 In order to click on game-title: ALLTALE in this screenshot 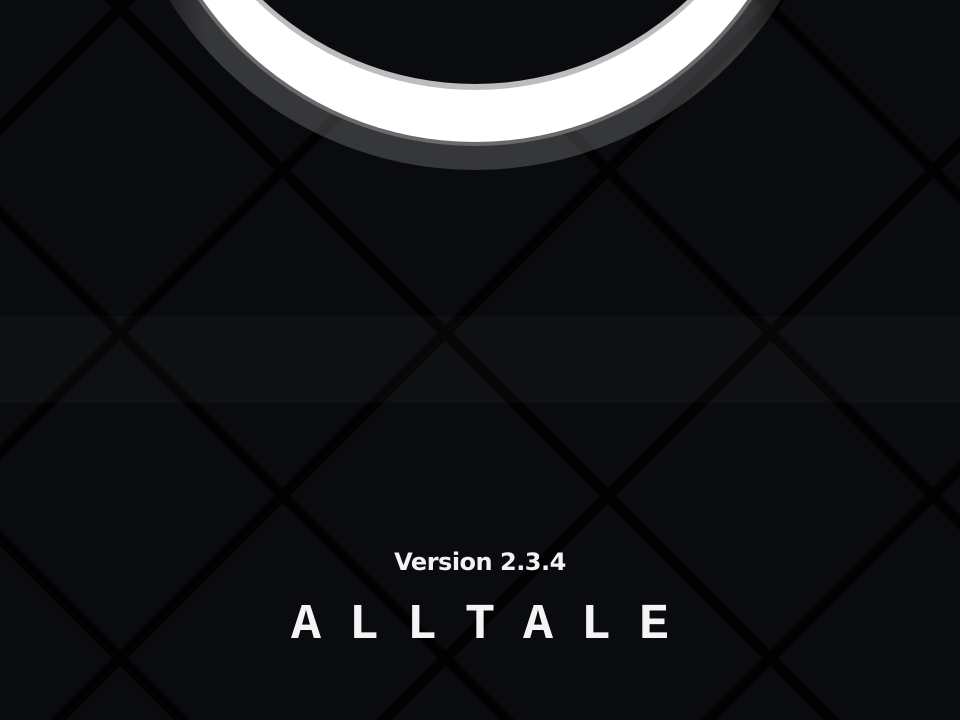, I will do `click(494, 625)`.